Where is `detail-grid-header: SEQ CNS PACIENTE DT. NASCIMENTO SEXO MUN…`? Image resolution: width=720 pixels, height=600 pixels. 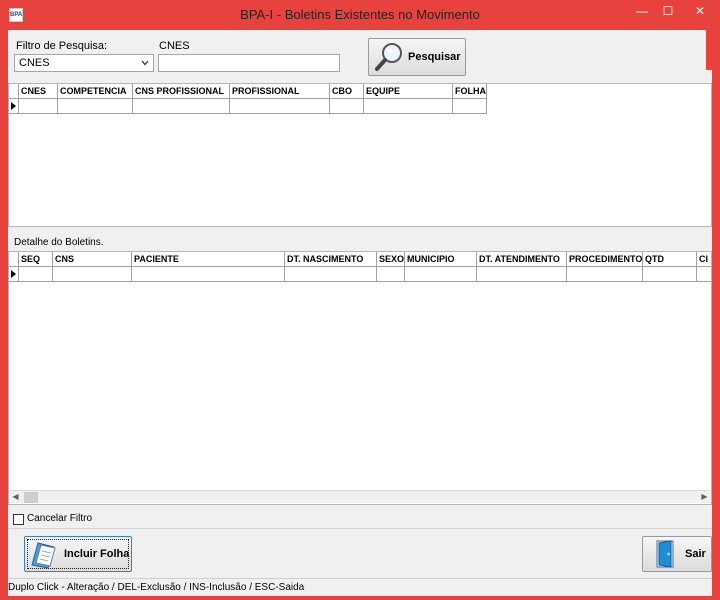
detail-grid-header: SEQ CNS PACIENTE DT. NASCIMENTO SEXO MUN… is located at coordinates (360, 259).